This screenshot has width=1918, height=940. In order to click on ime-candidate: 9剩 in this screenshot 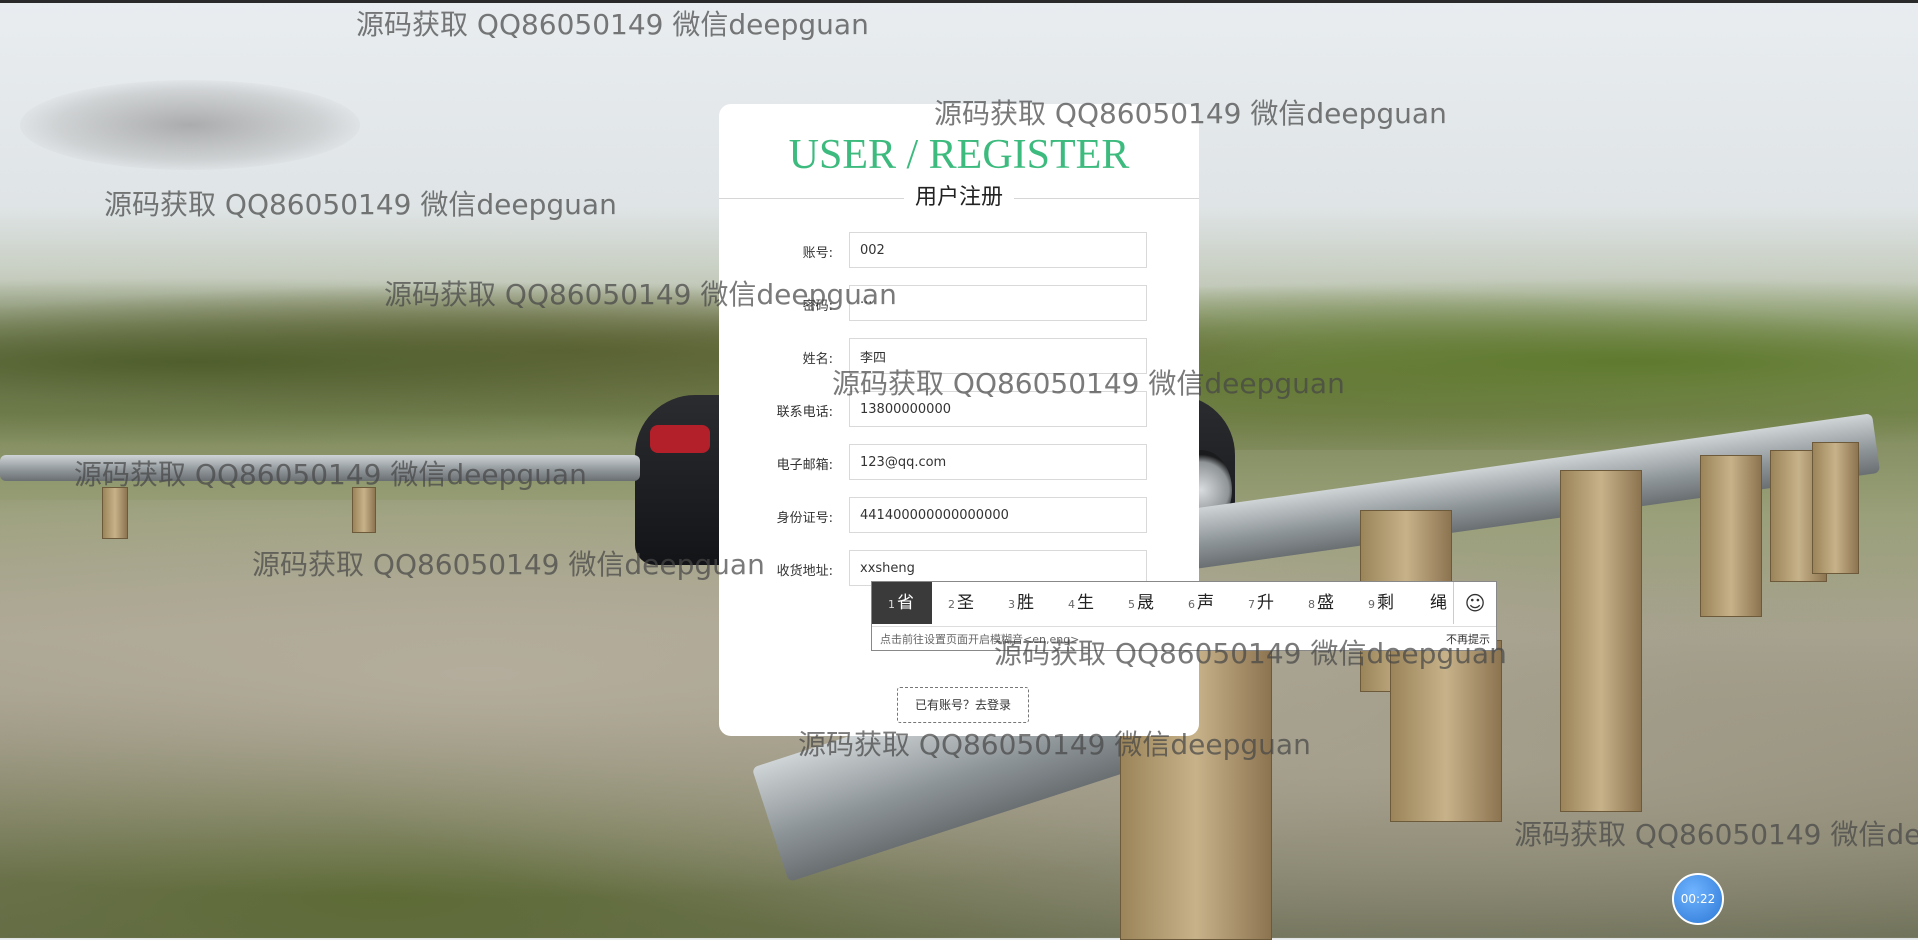, I will do `click(1382, 603)`.